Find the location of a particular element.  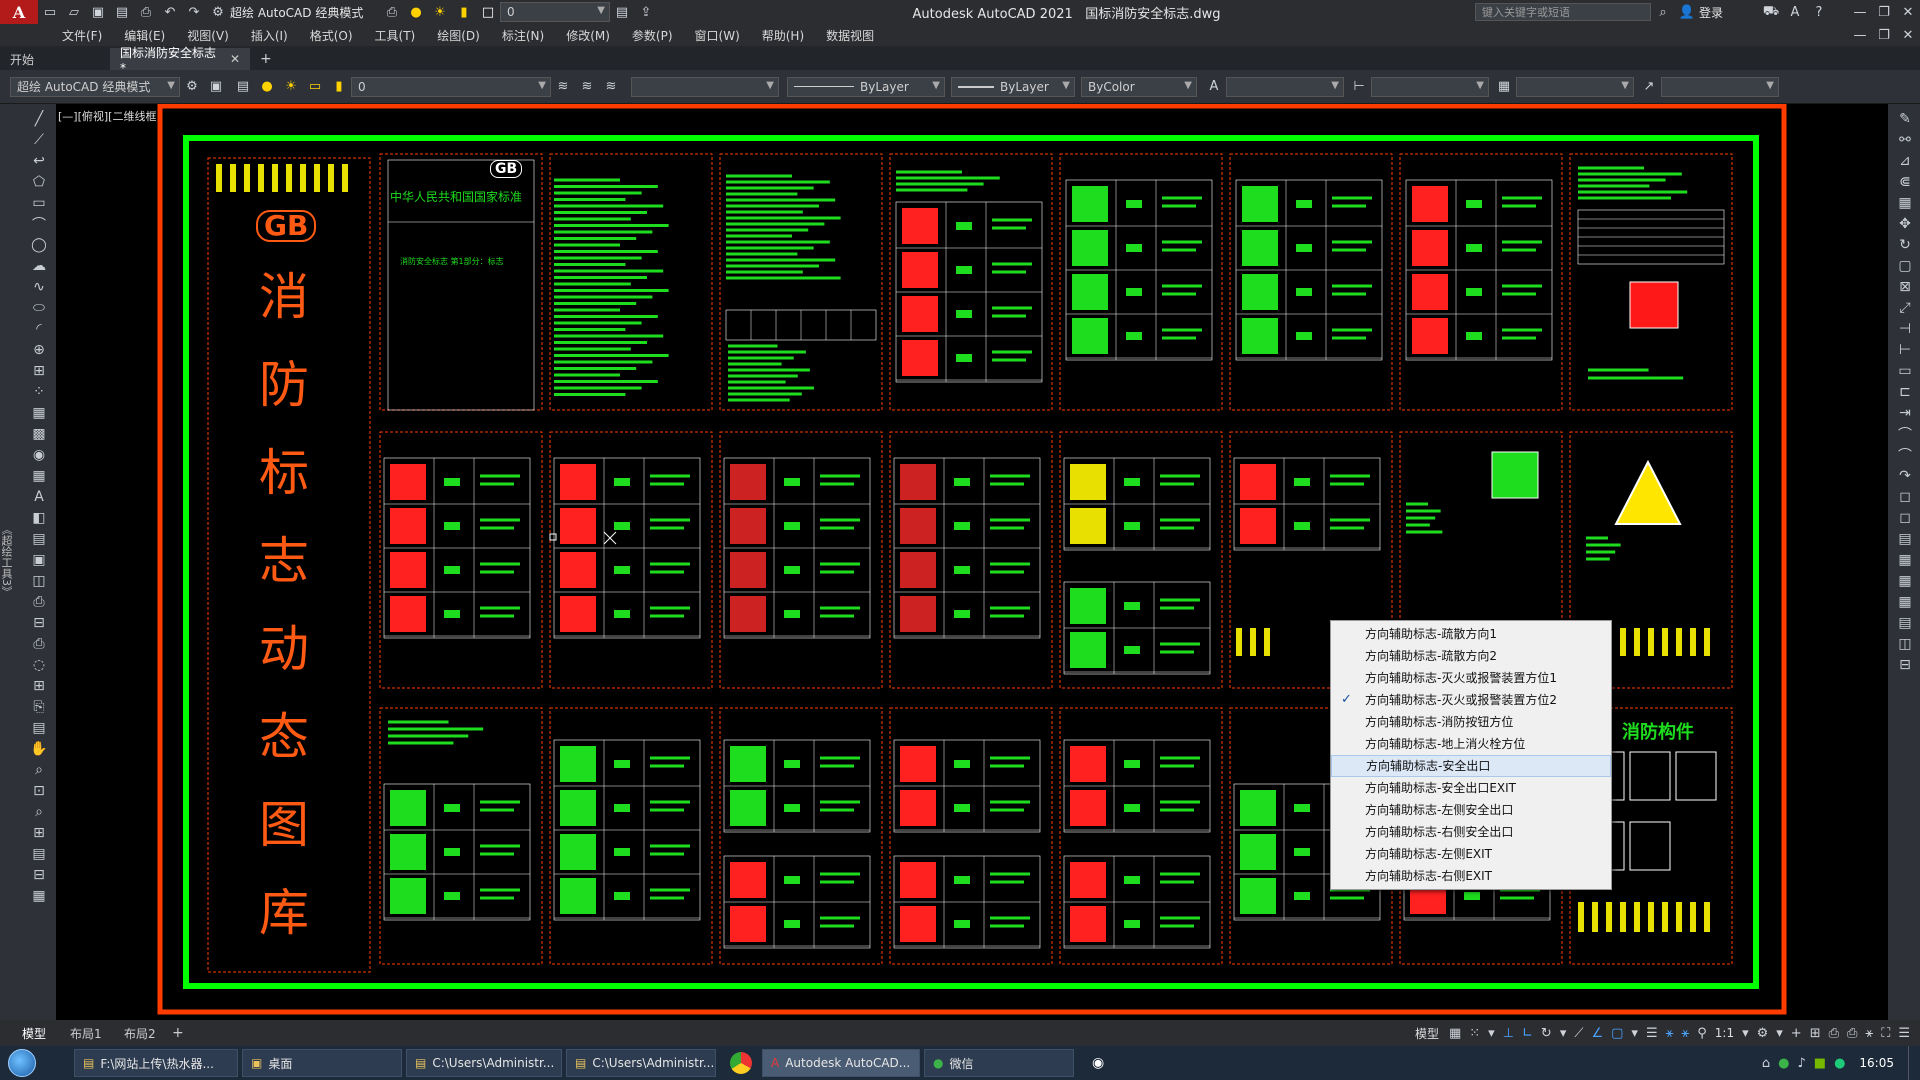

close-icon: ✕ is located at coordinates (1908, 12).